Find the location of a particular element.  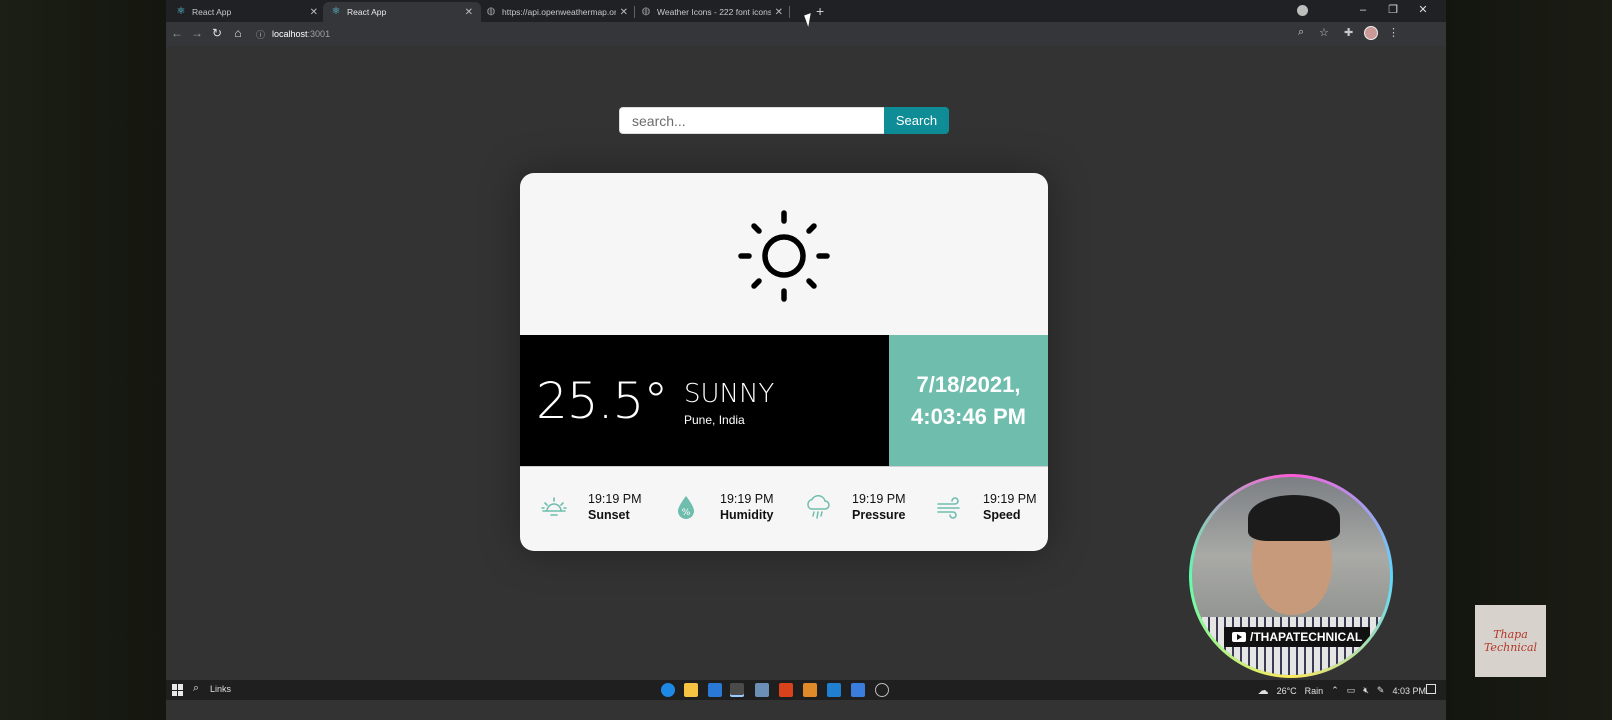

profile-avatar is located at coordinates (1371, 33).